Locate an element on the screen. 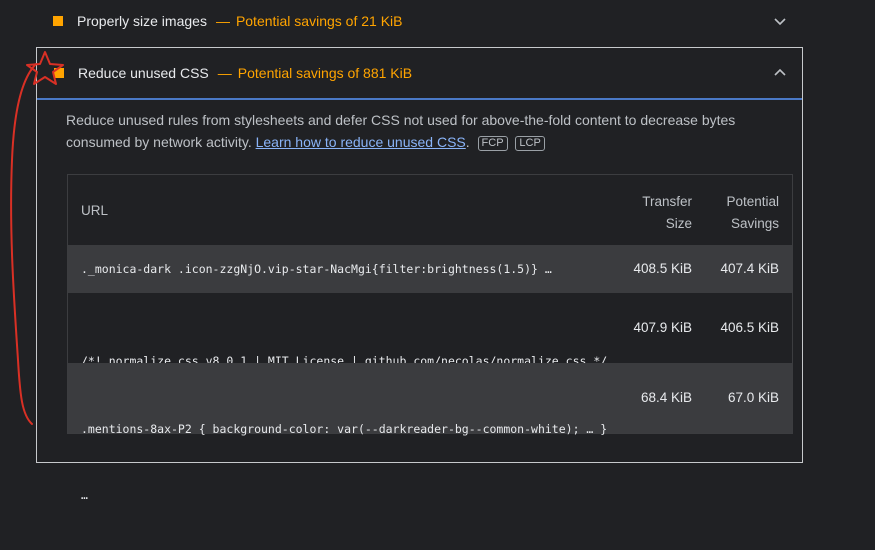  row-transfer-size: 68.4 KiB is located at coordinates (666, 397).